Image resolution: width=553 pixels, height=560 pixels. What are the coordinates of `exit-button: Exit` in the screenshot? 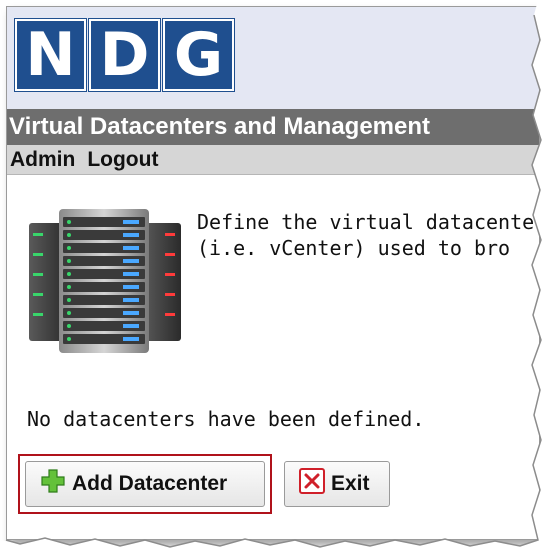 It's located at (337, 484).